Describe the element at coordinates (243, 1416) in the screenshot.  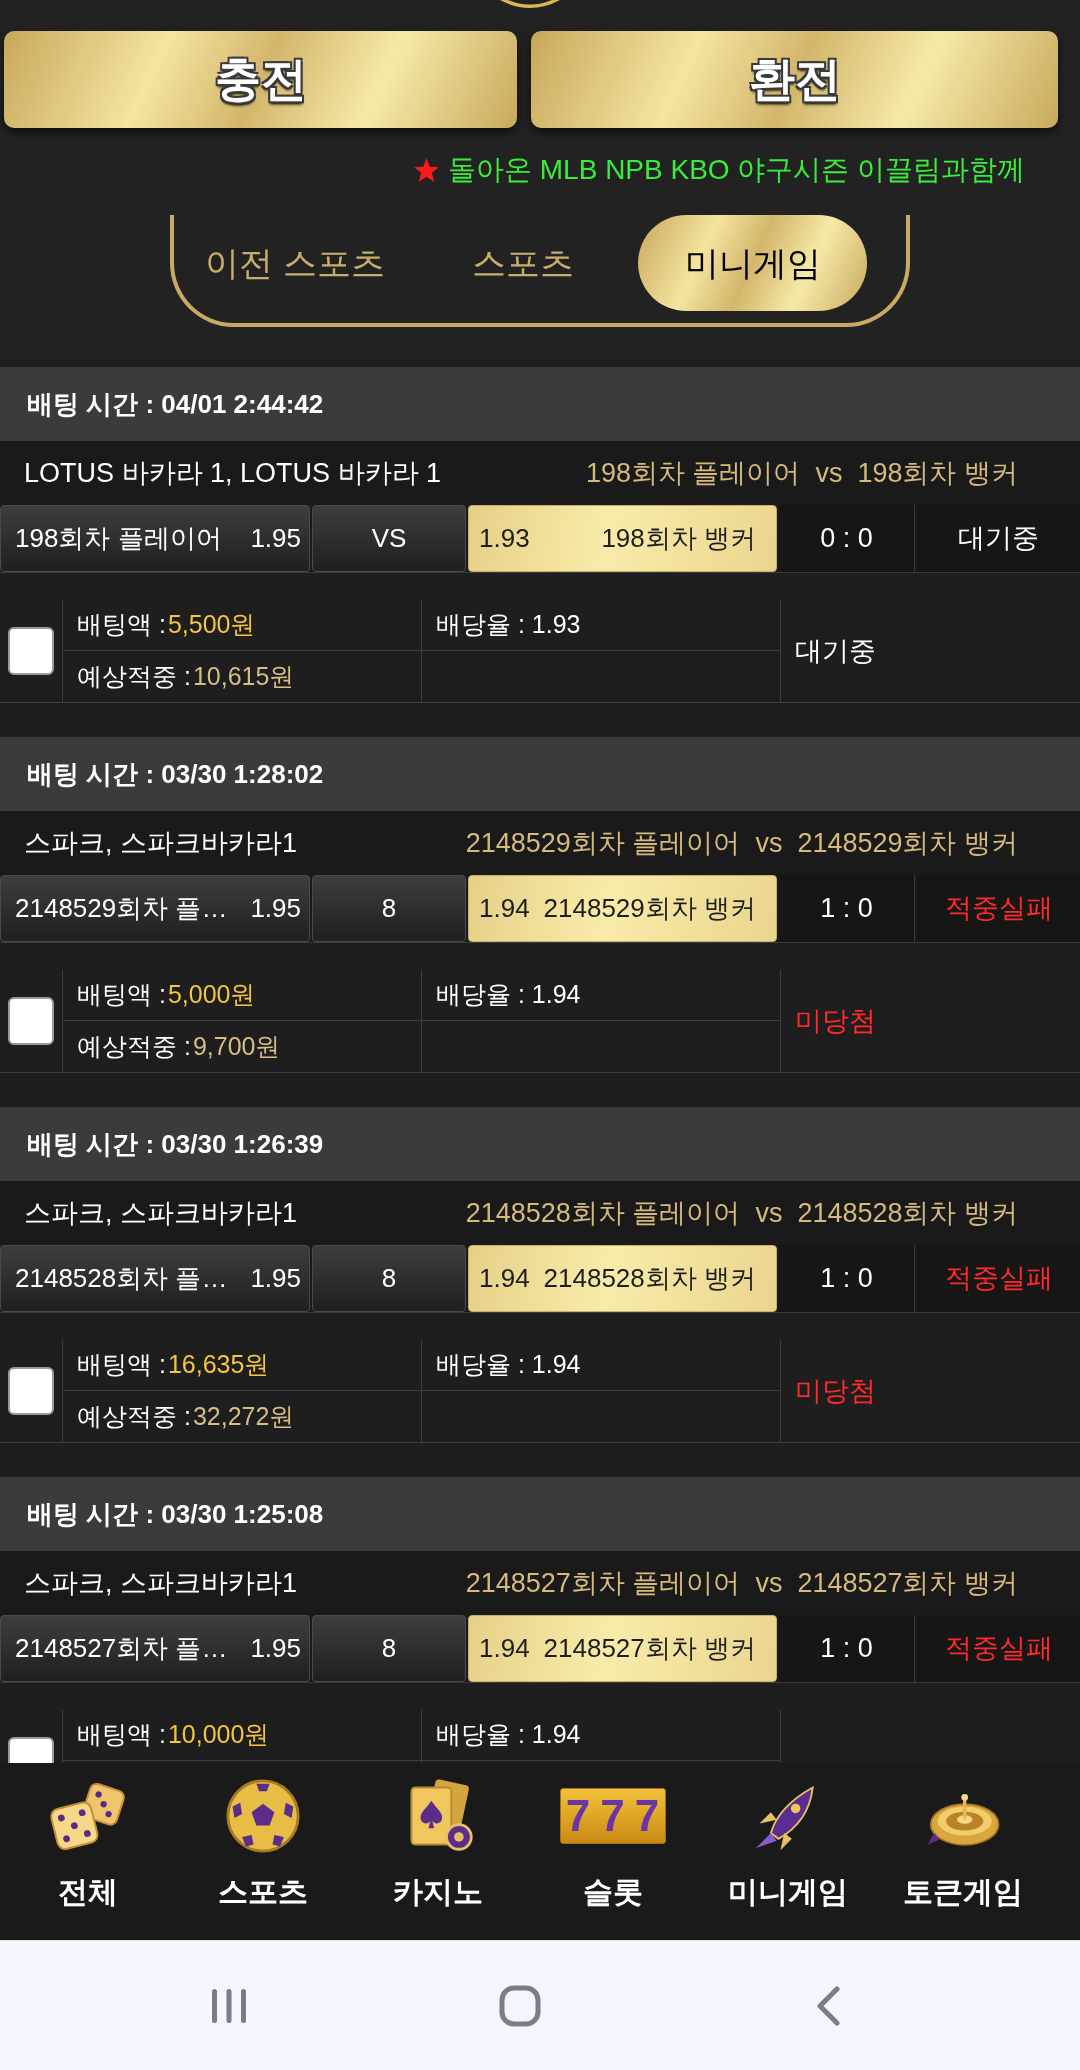
I see `expected-win-amount: 32,272원` at that location.